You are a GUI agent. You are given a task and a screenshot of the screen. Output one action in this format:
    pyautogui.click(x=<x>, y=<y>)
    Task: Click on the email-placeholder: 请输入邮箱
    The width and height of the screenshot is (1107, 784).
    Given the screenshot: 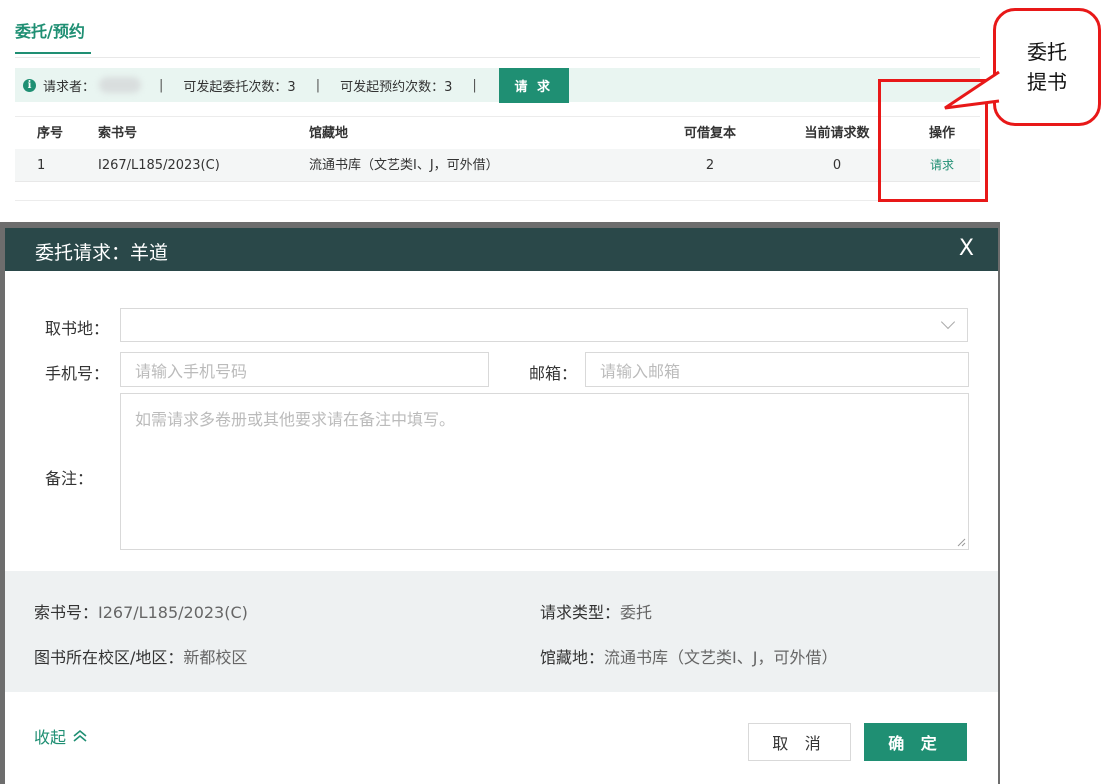 What is the action you would take?
    pyautogui.click(x=640, y=371)
    